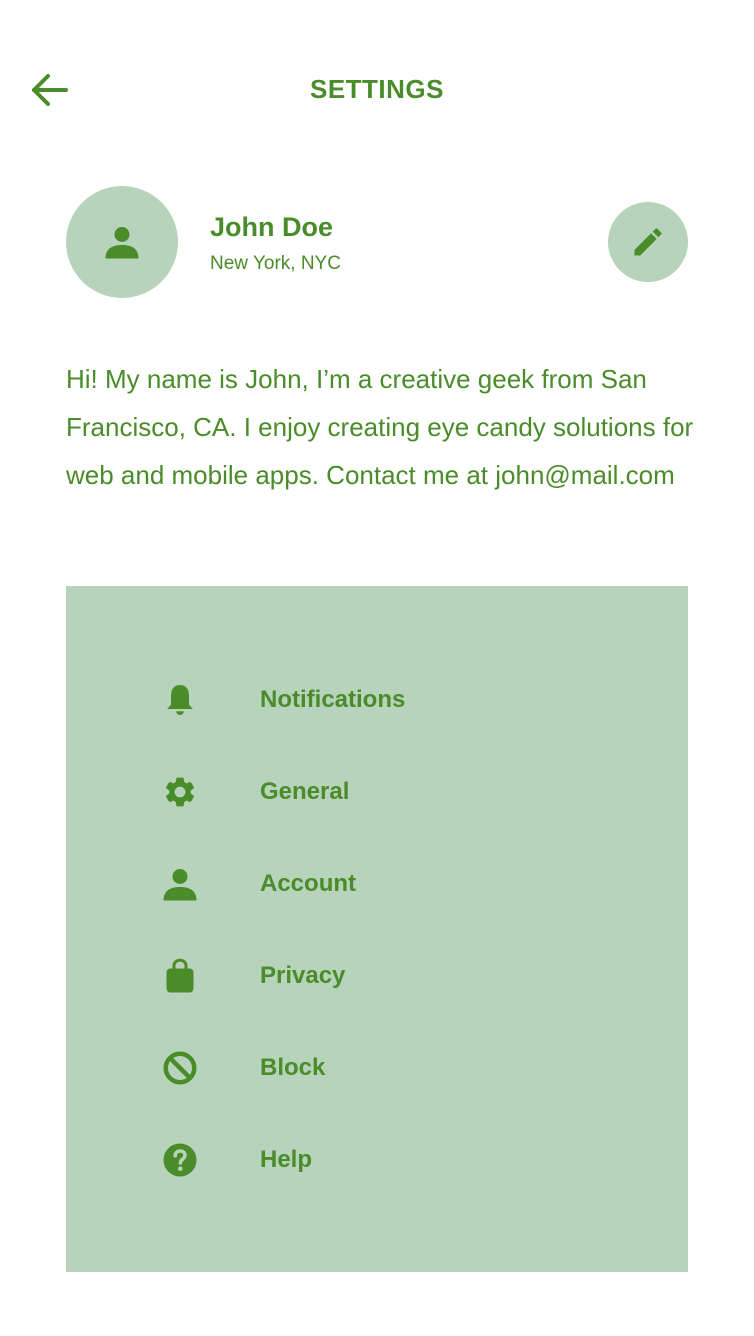  I want to click on page-title: SETTINGS, so click(376, 89).